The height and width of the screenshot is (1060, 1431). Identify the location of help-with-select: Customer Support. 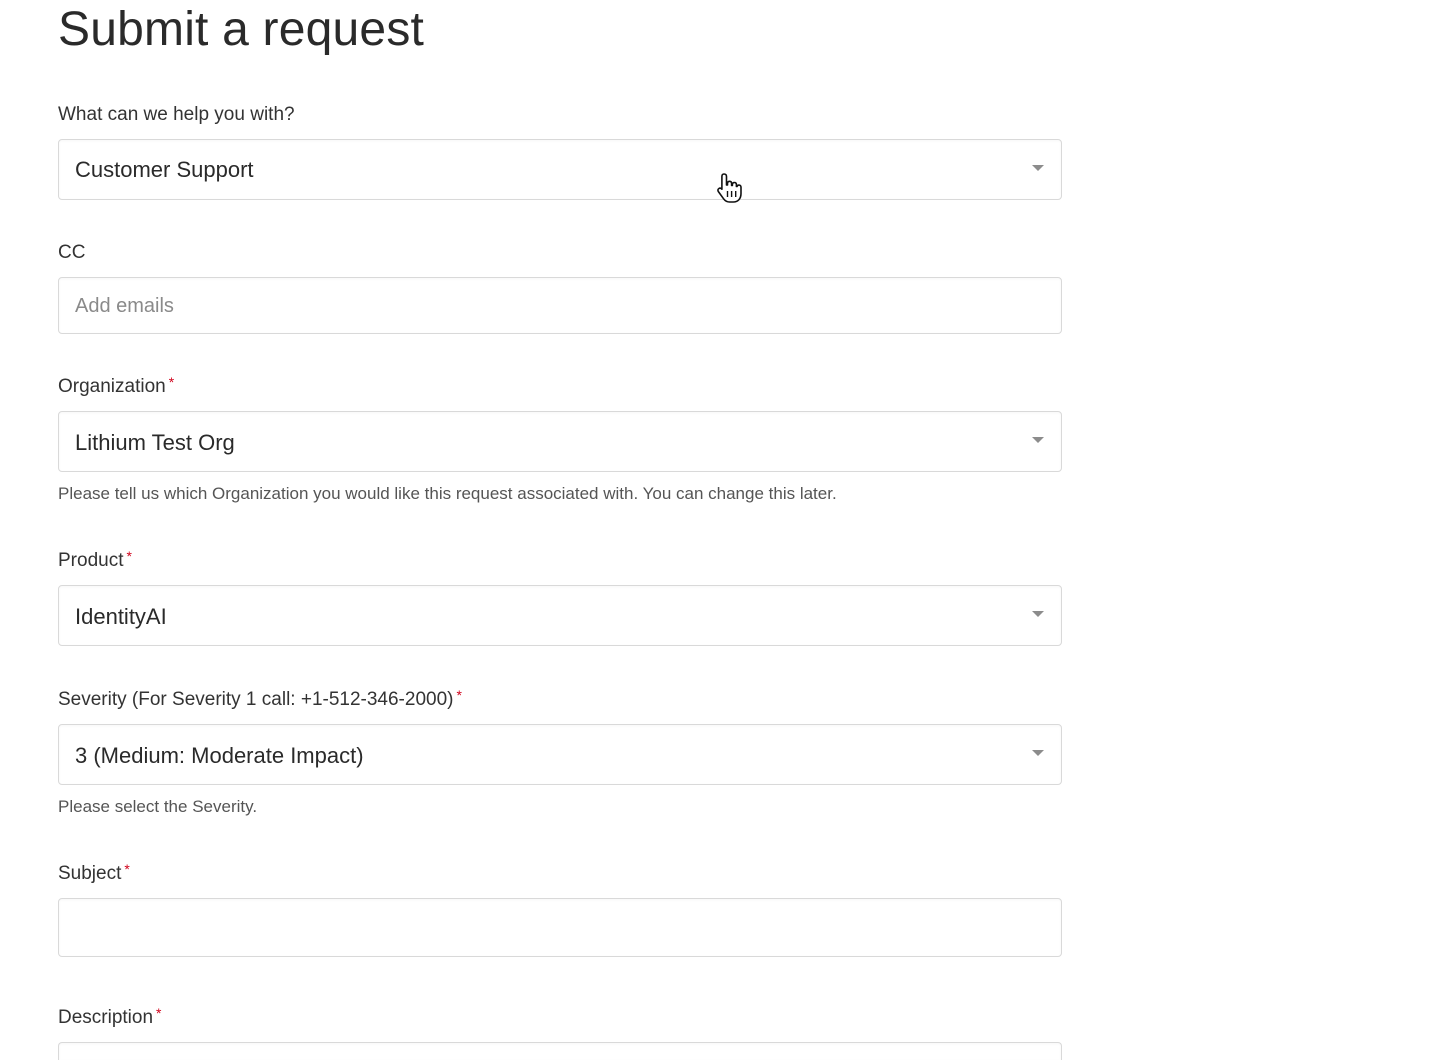
(560, 169).